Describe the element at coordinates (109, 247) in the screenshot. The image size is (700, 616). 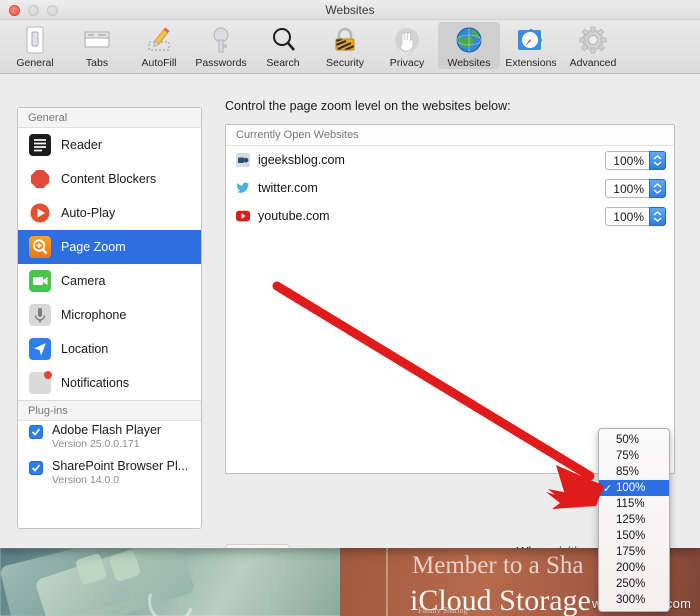
I see `sidebar-item-page-zoom: Page Zoom` at that location.